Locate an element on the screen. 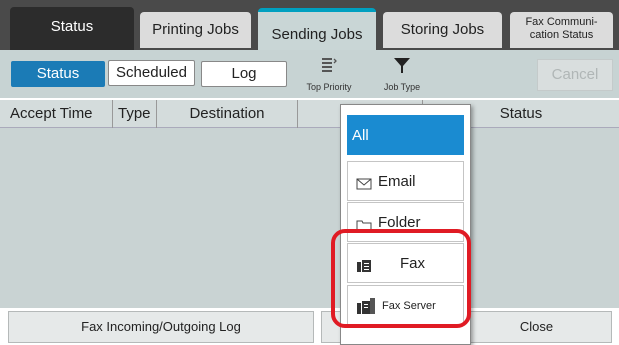 This screenshot has height=345, width=619. dropdown-item-email: Email is located at coordinates (405, 181).